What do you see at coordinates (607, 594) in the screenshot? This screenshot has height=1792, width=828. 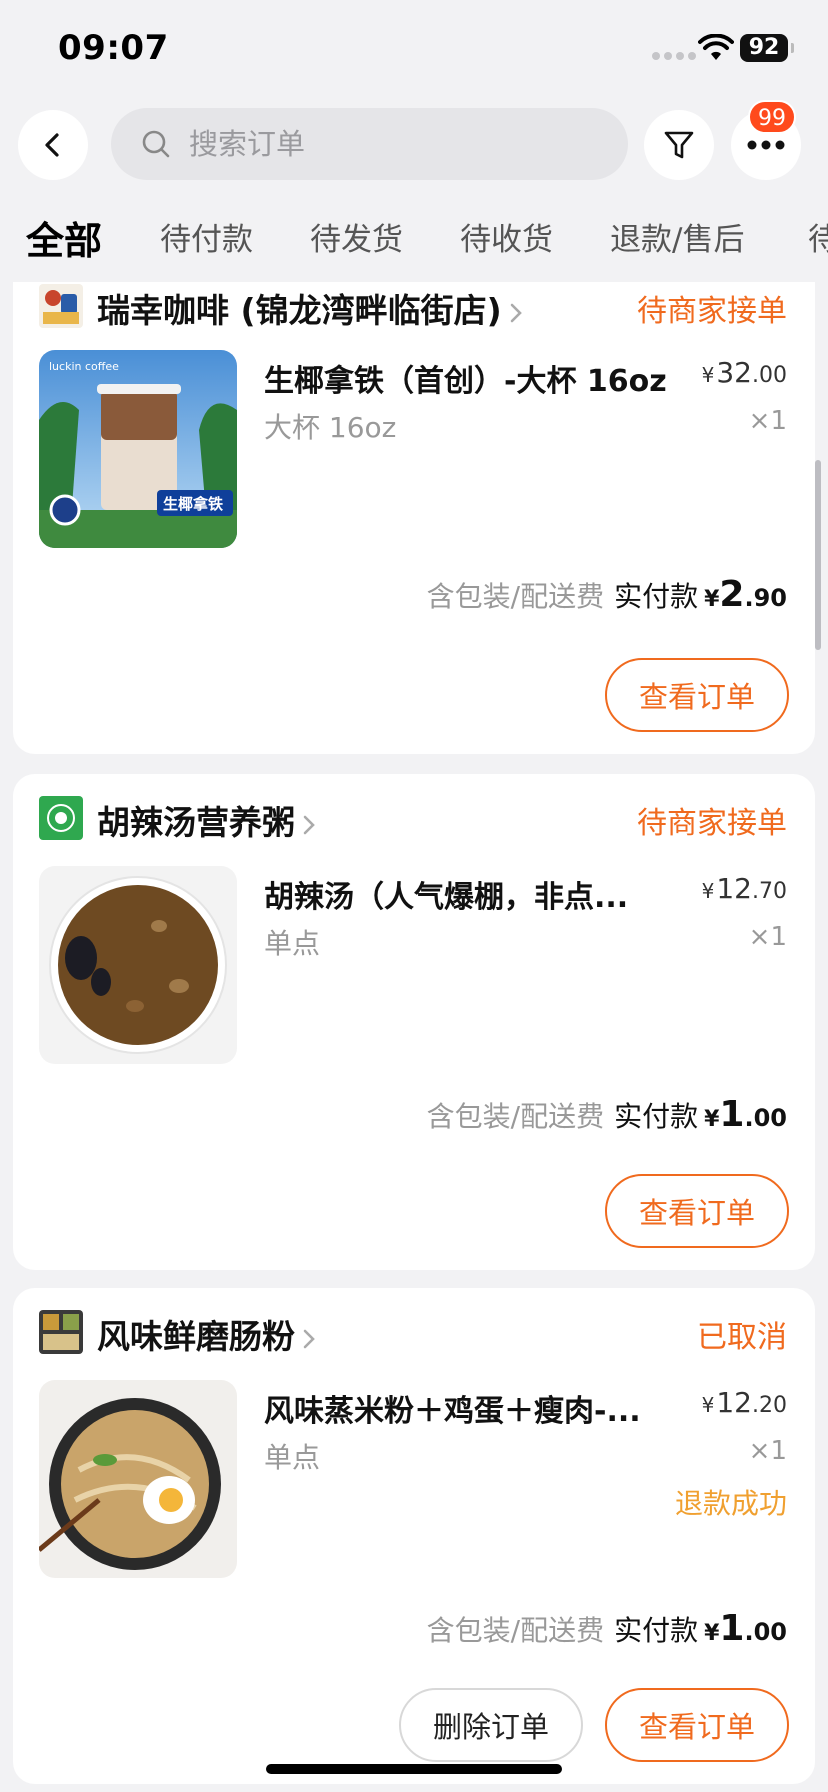 I see `payment-summary: 含包装/配送费 实付款 ¥2.90` at bounding box center [607, 594].